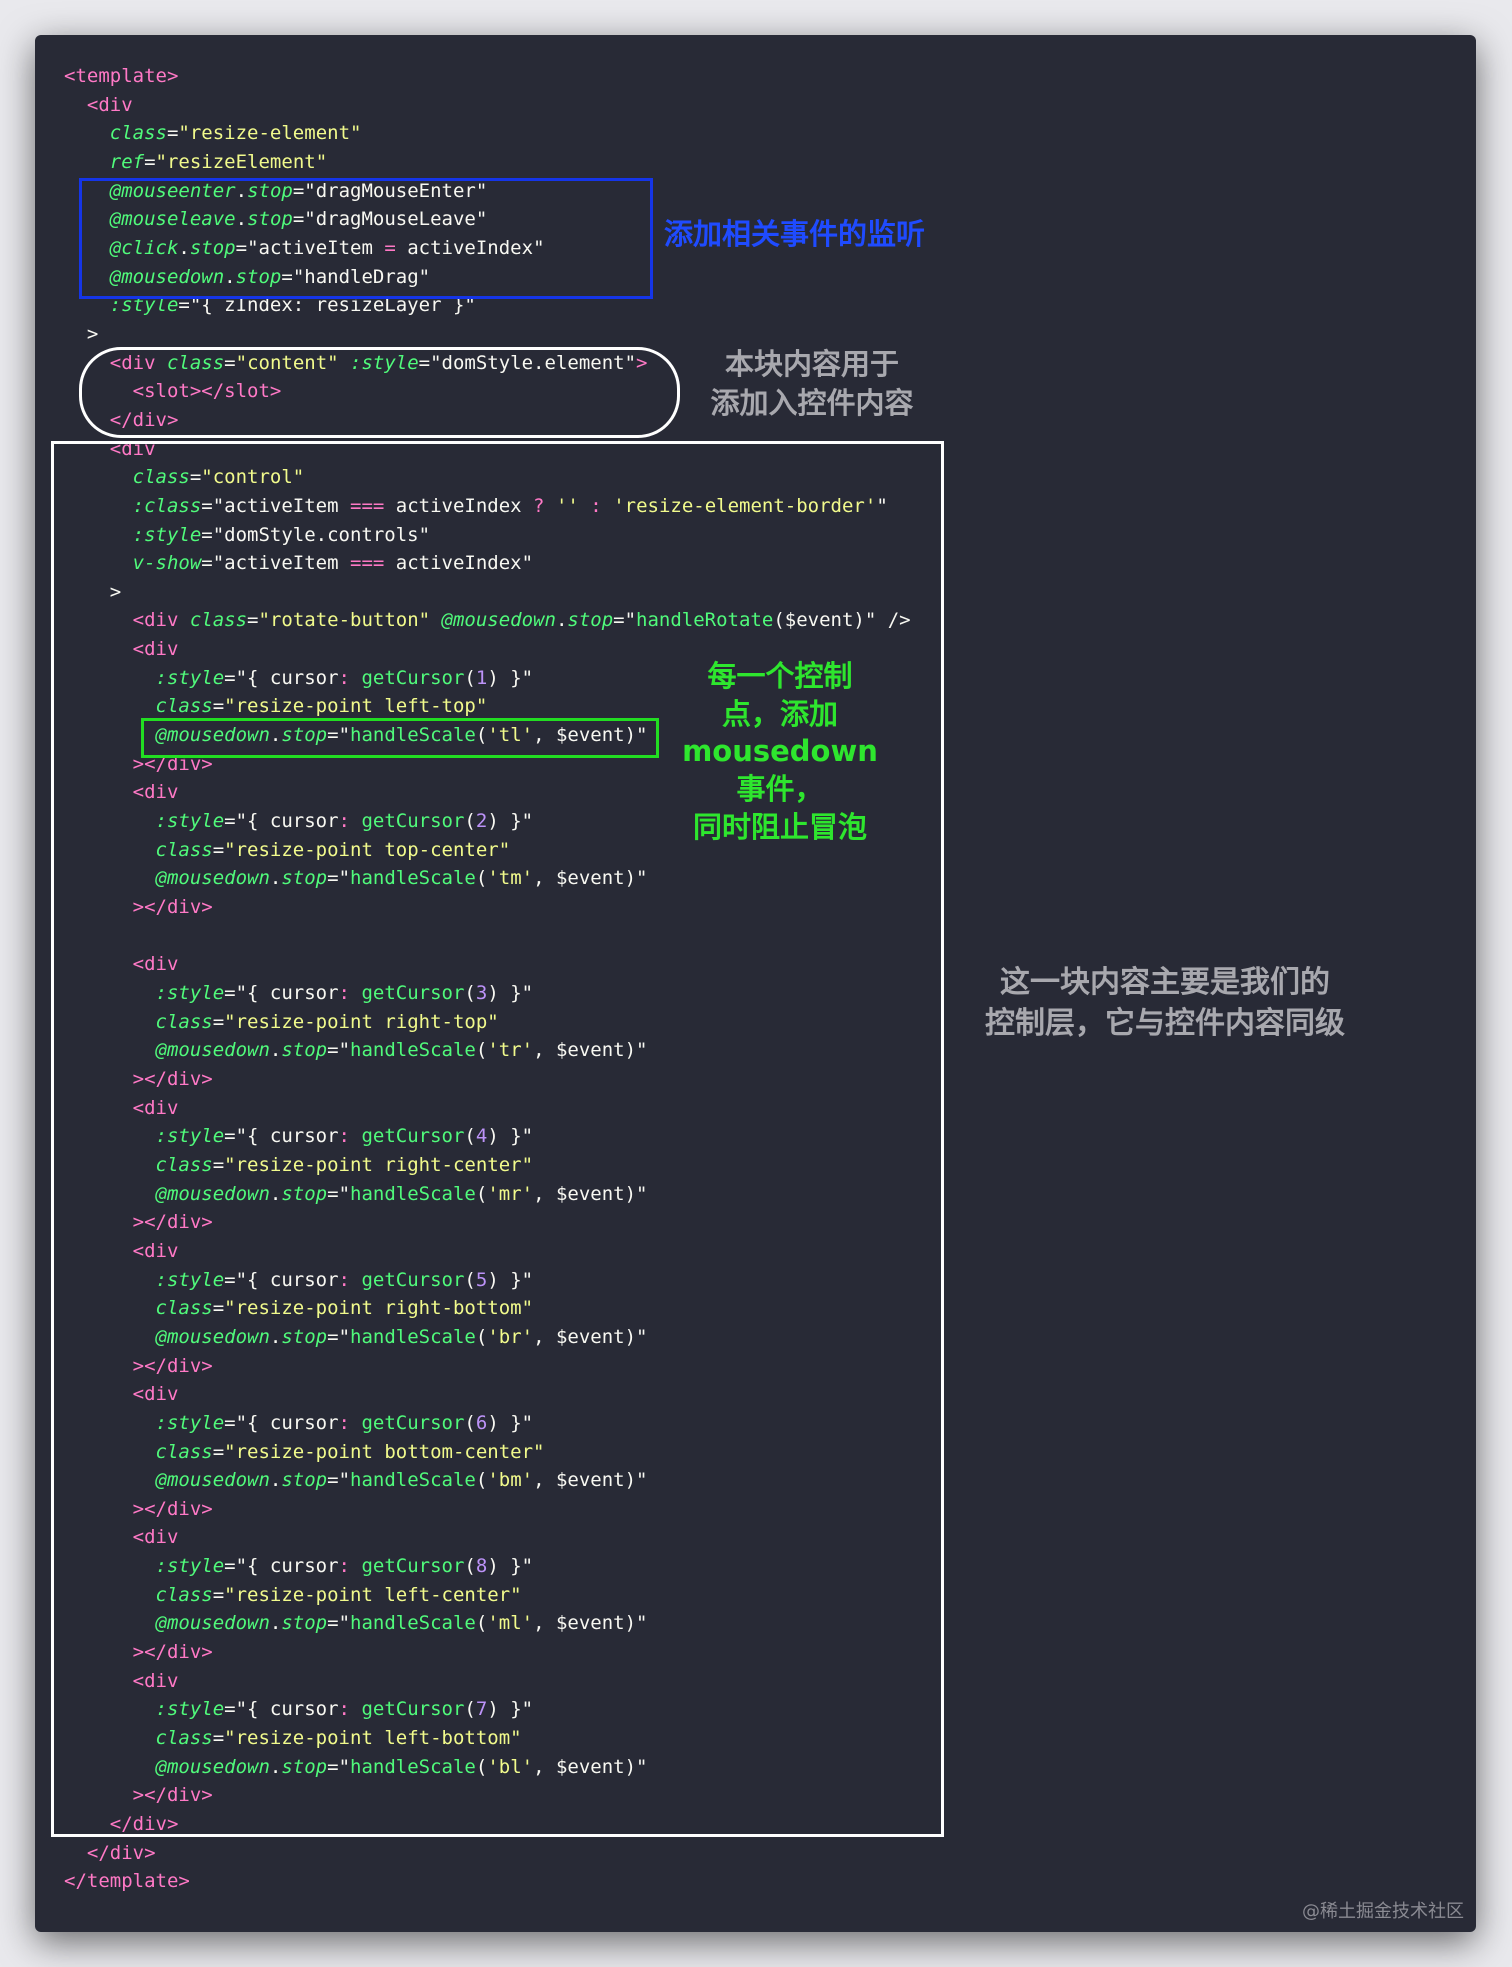 Image resolution: width=1512 pixels, height=1967 pixels. I want to click on annotation-control-layer: 这一块内容主要是我们的 控制层，它与控件内容同级, so click(1165, 1003).